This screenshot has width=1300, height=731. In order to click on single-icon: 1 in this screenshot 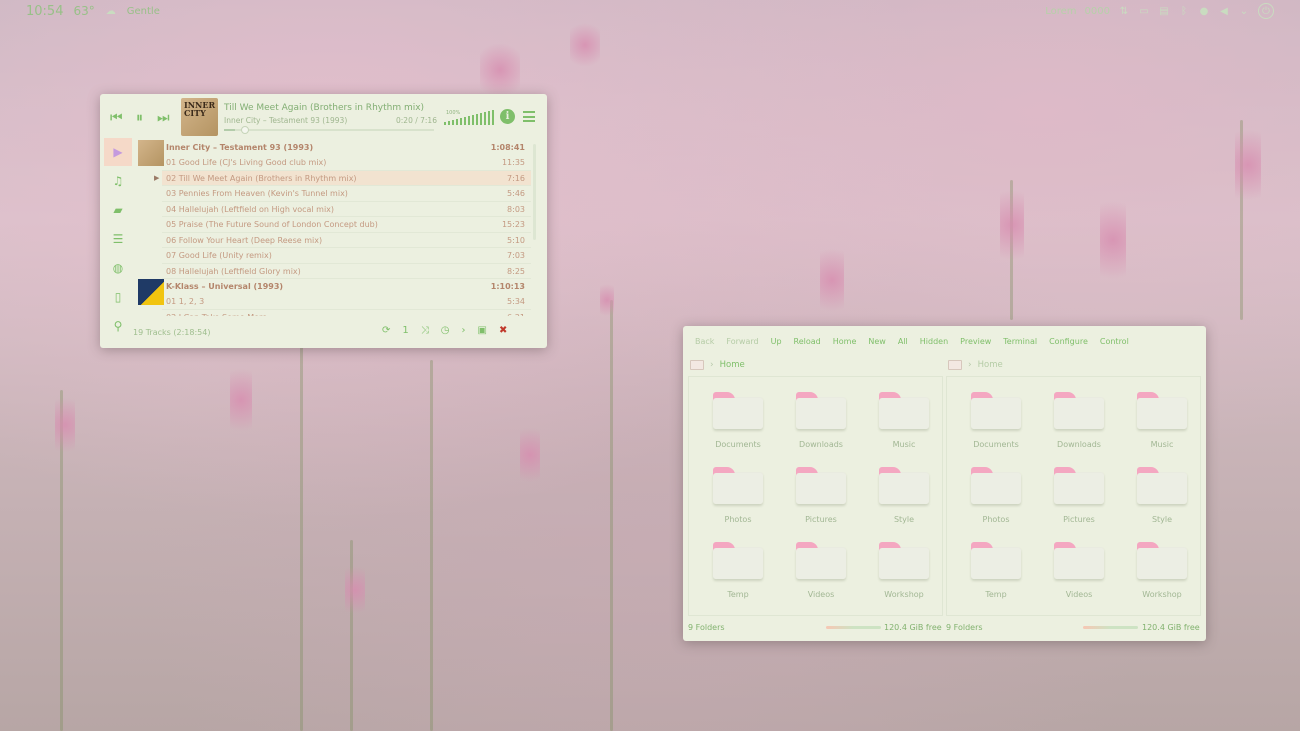, I will do `click(405, 330)`.